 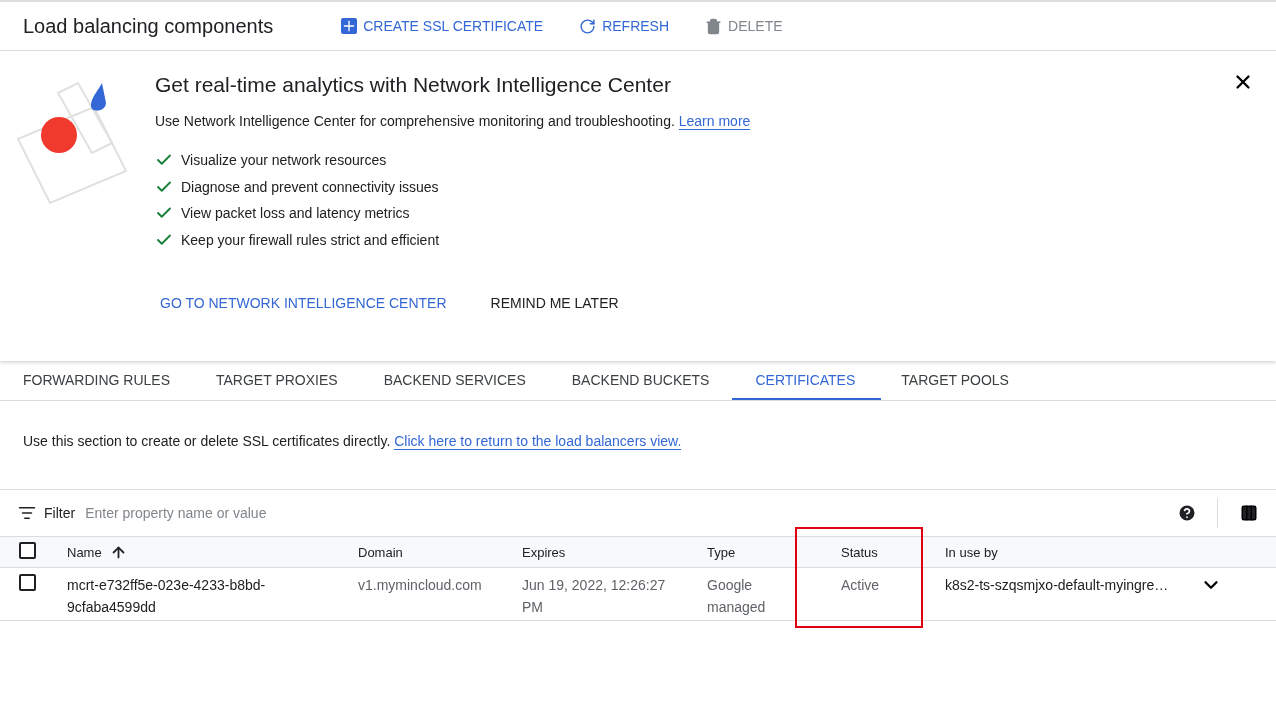 I want to click on feature-text: Diagnose and prevent connectivity issues, so click(x=310, y=186).